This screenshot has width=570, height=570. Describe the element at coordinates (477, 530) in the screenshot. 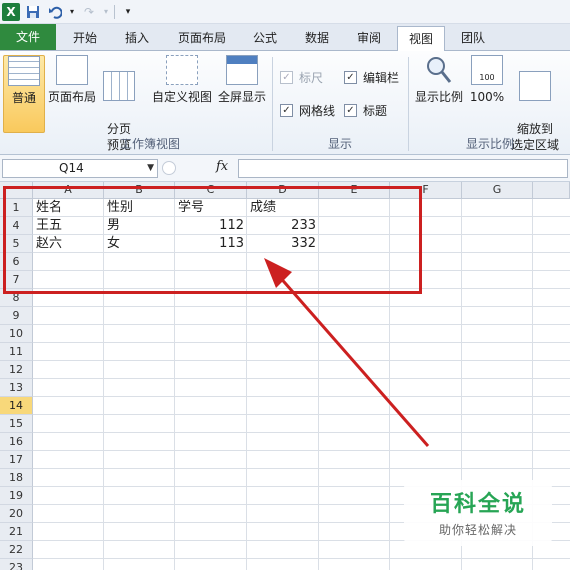

I see `watermark-subtitle: 助你轻松解决` at that location.